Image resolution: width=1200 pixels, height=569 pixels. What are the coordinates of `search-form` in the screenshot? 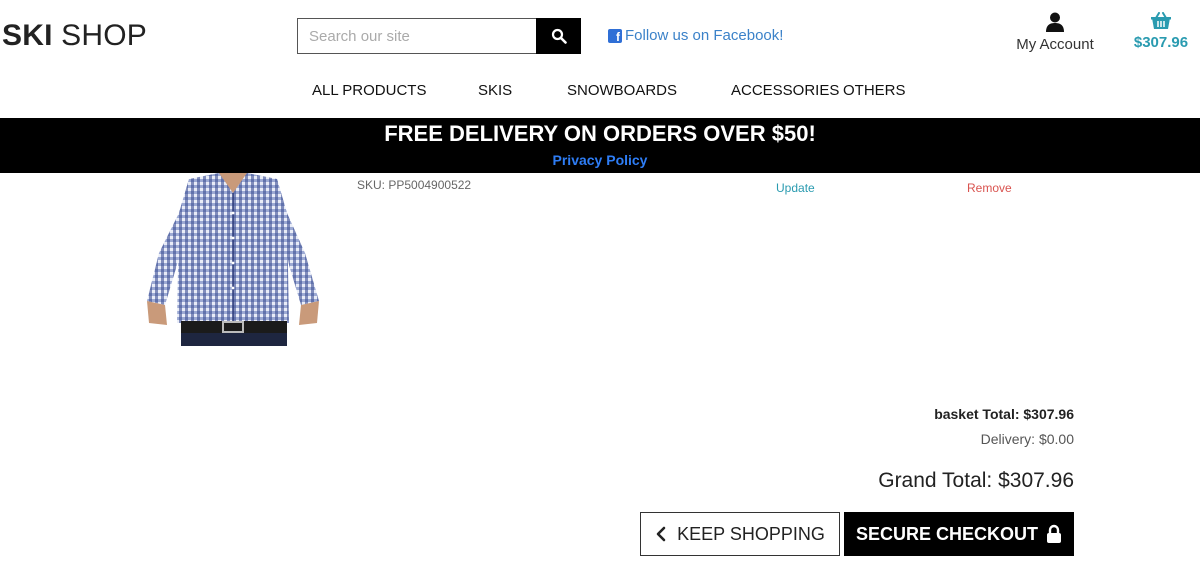 It's located at (439, 36).